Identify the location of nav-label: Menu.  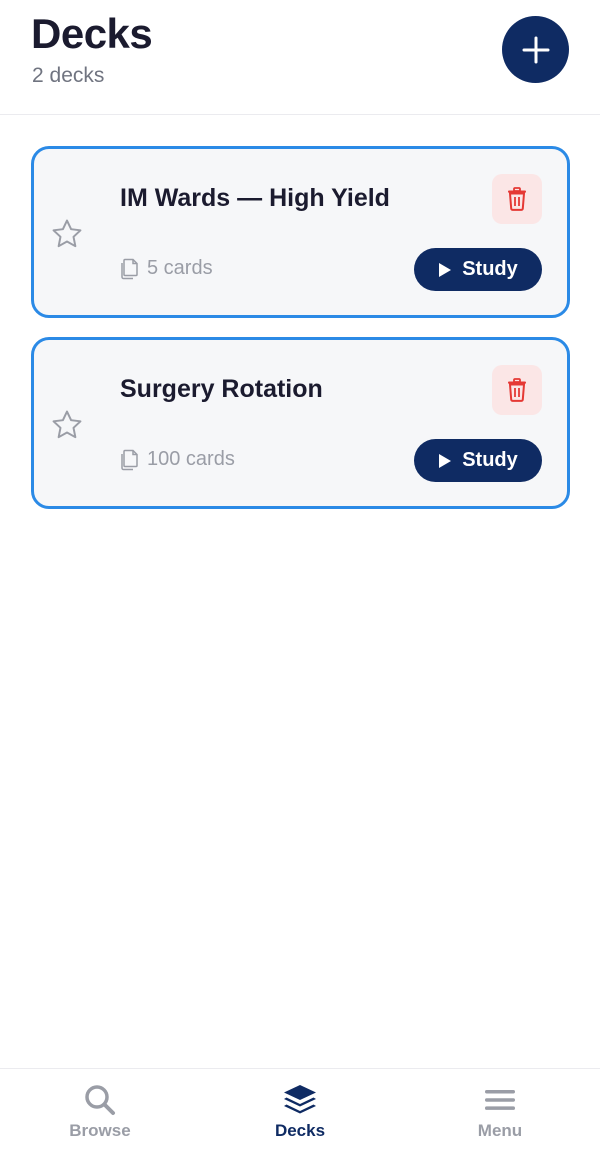
(500, 1130).